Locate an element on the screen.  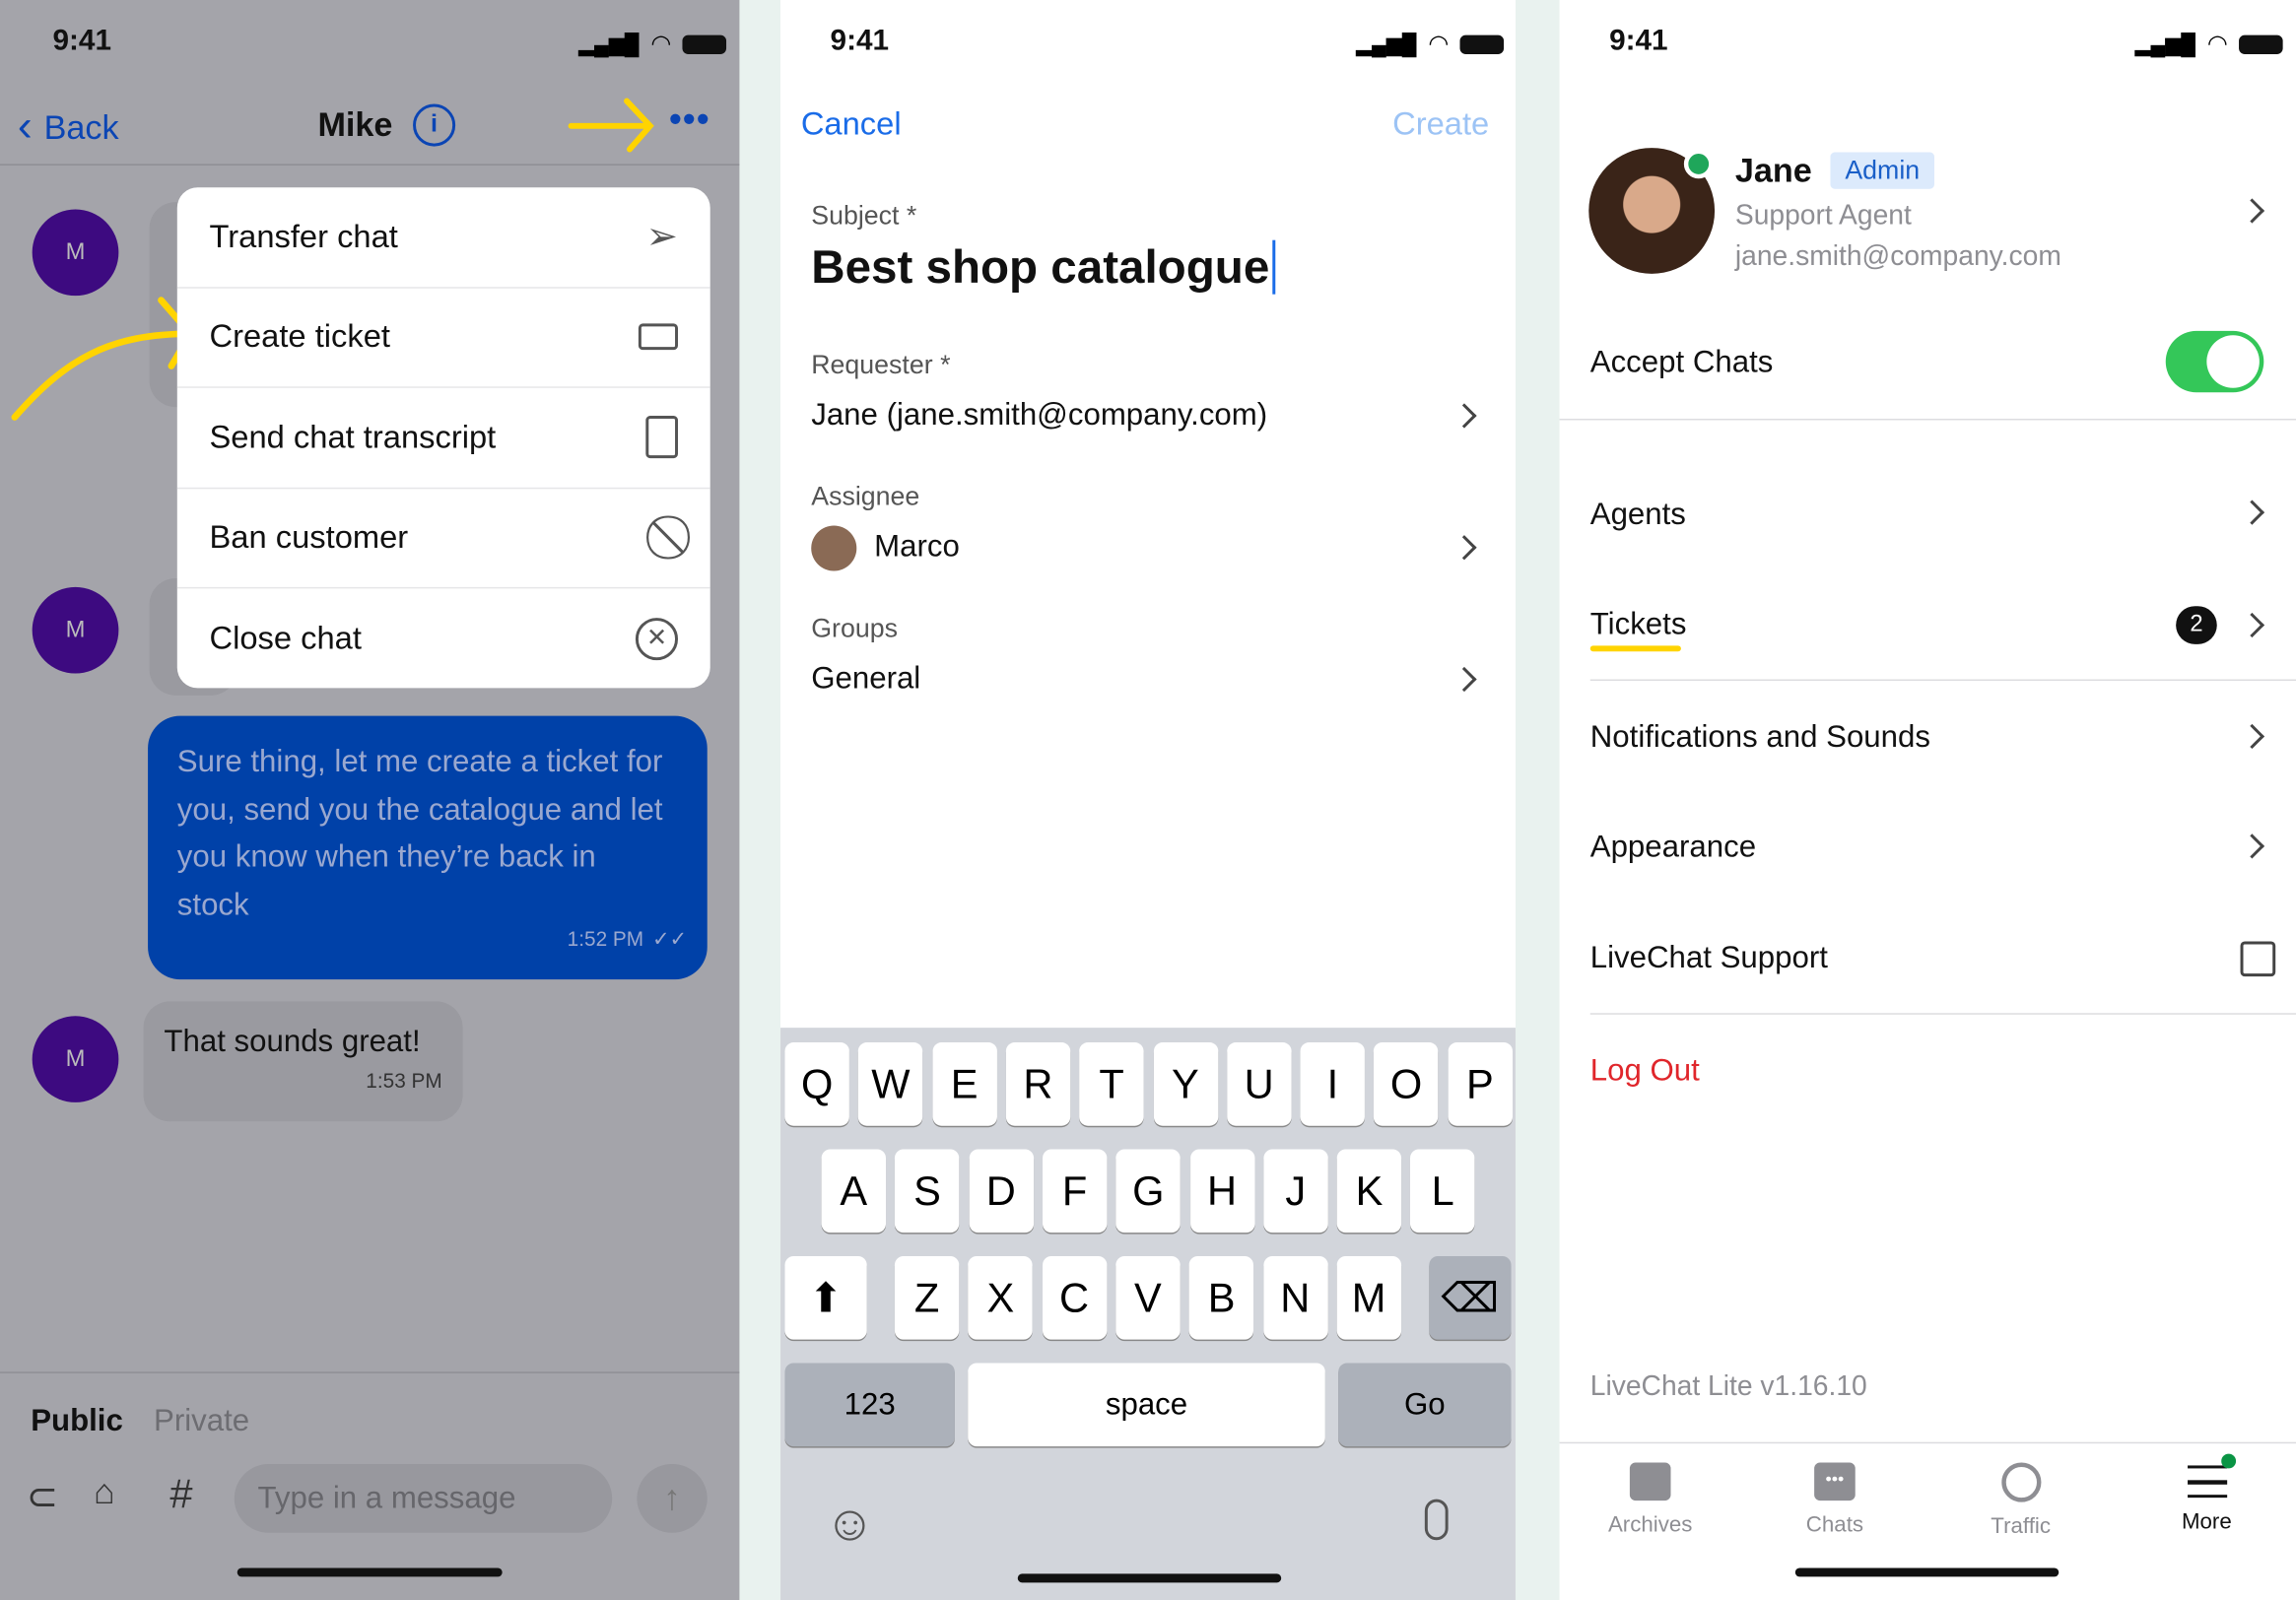
message-input: Type in a message is located at coordinates (423, 1498).